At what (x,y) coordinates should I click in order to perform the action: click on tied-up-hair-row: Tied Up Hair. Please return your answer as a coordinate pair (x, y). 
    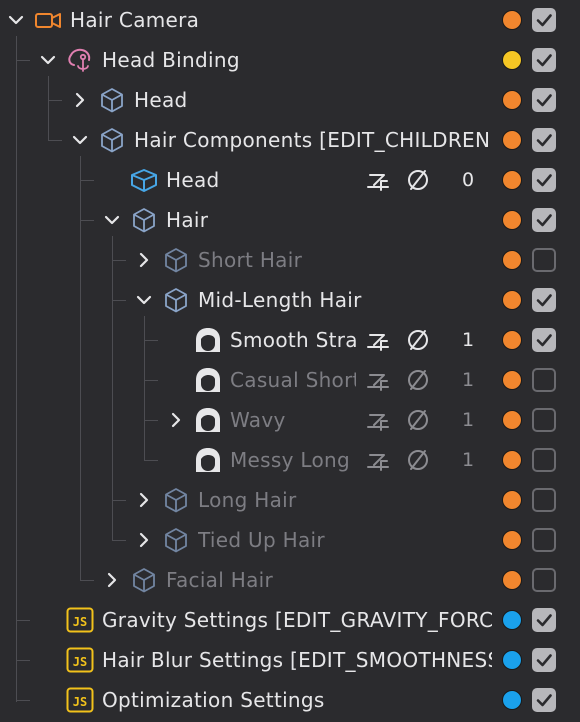
    Looking at the image, I should click on (290, 540).